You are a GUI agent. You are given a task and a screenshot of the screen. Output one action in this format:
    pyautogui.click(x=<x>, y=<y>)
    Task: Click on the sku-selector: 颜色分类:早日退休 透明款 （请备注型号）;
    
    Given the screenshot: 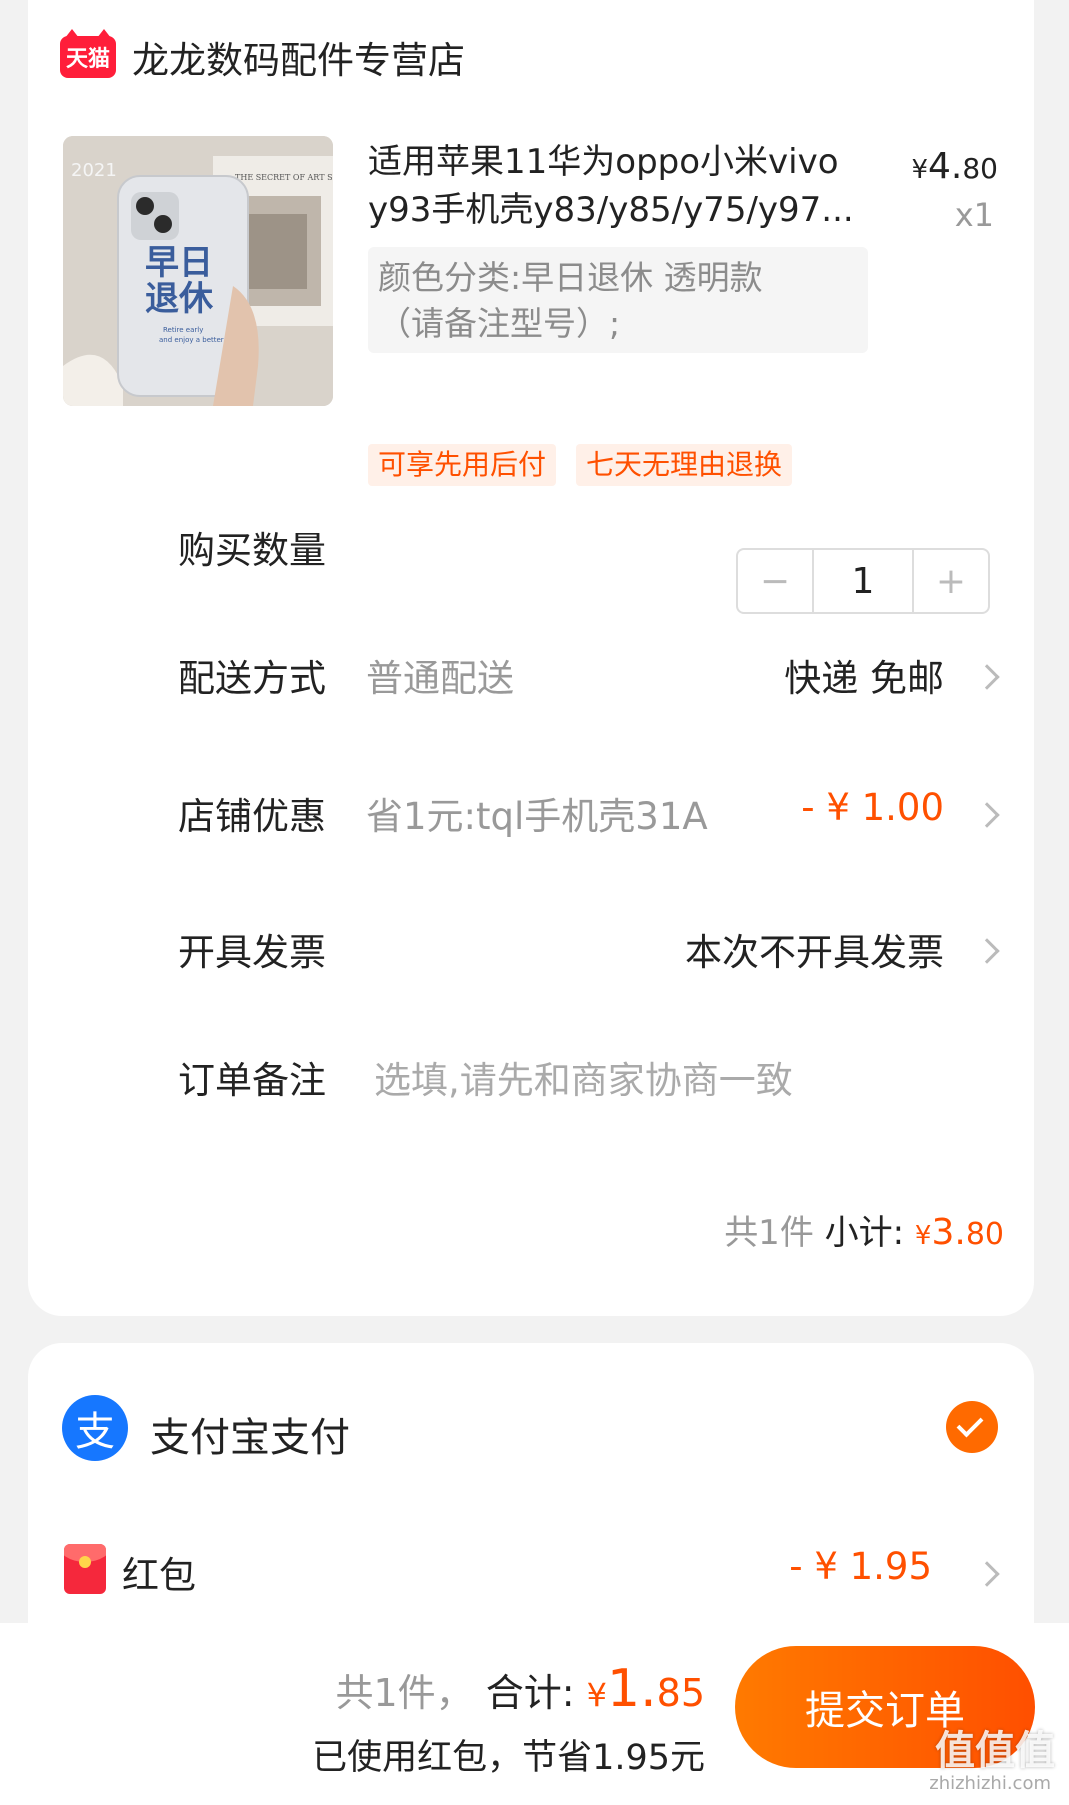 What is the action you would take?
    pyautogui.click(x=618, y=300)
    